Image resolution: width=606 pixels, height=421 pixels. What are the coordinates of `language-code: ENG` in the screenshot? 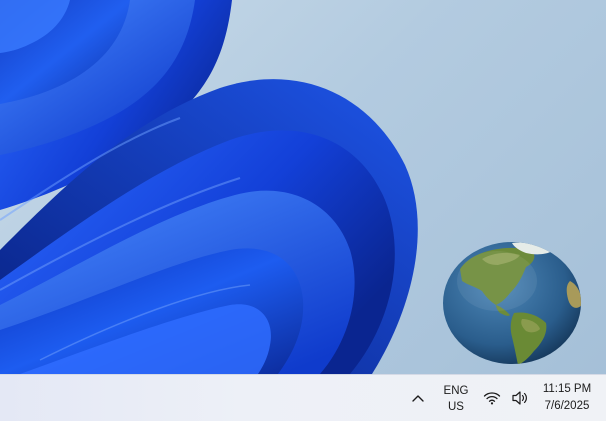 It's located at (456, 391).